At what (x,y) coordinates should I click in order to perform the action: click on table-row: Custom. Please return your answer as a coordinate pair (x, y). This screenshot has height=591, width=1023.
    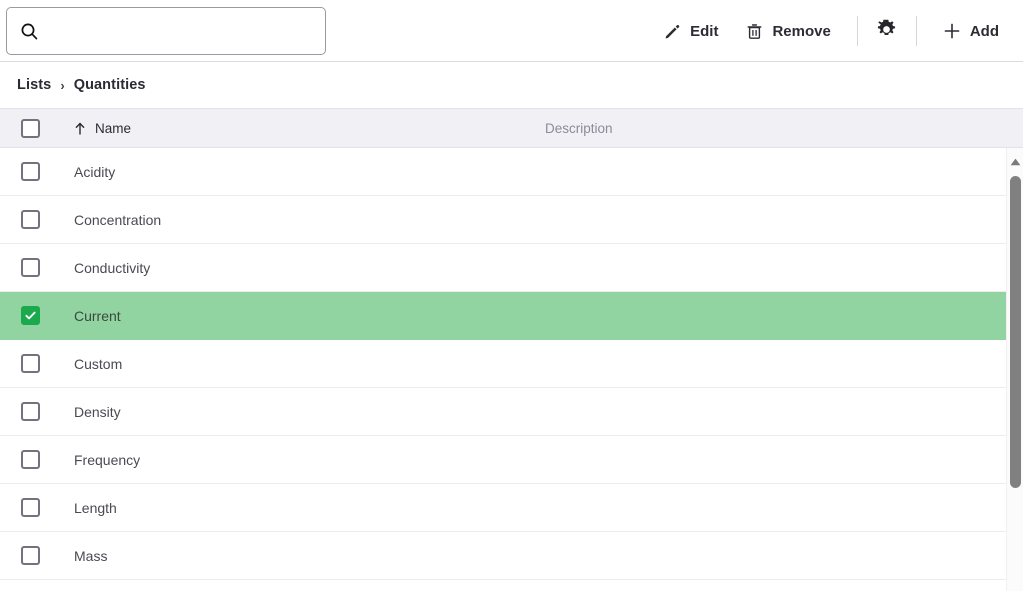
    Looking at the image, I should click on (511, 364).